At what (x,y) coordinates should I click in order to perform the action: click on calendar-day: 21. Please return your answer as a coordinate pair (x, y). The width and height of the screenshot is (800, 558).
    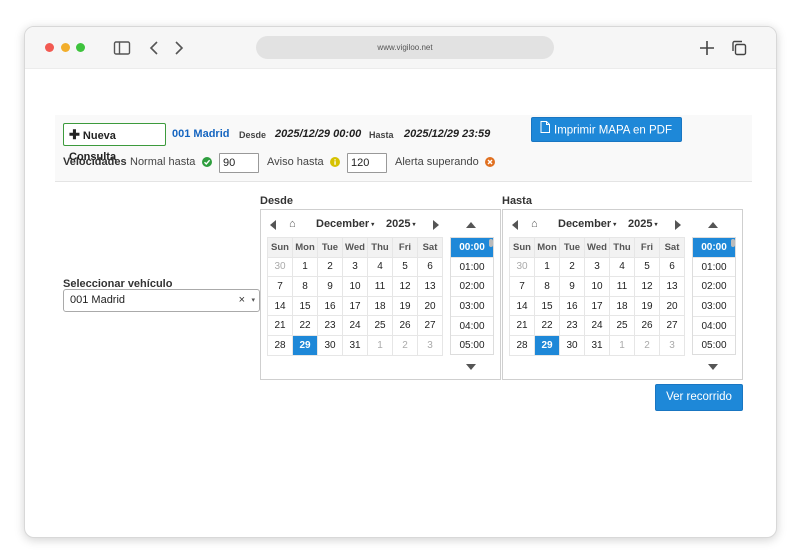
    Looking at the image, I should click on (280, 325).